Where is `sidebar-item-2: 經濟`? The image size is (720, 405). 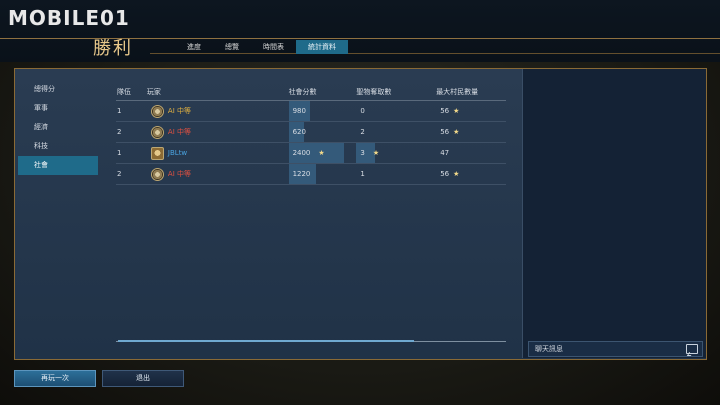 sidebar-item-2: 經濟 is located at coordinates (58, 127).